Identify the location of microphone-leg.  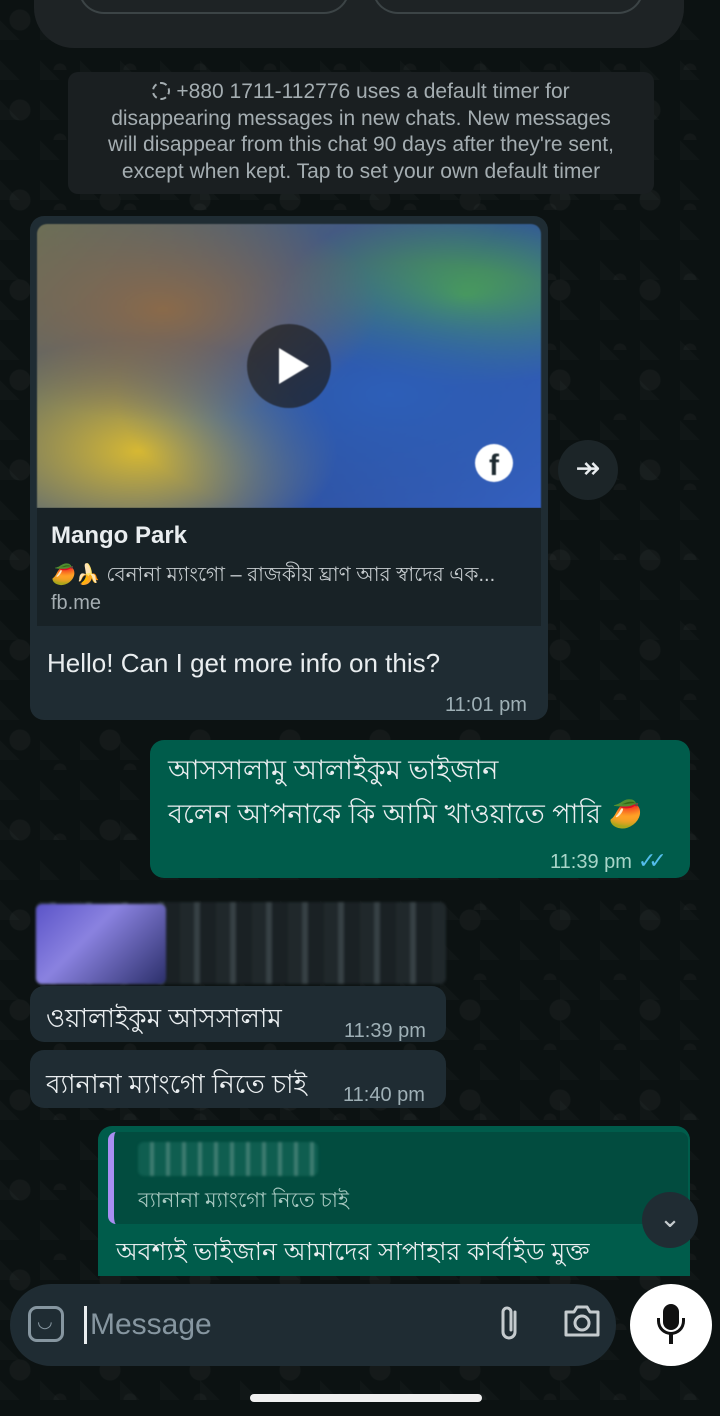
(671, 1339).